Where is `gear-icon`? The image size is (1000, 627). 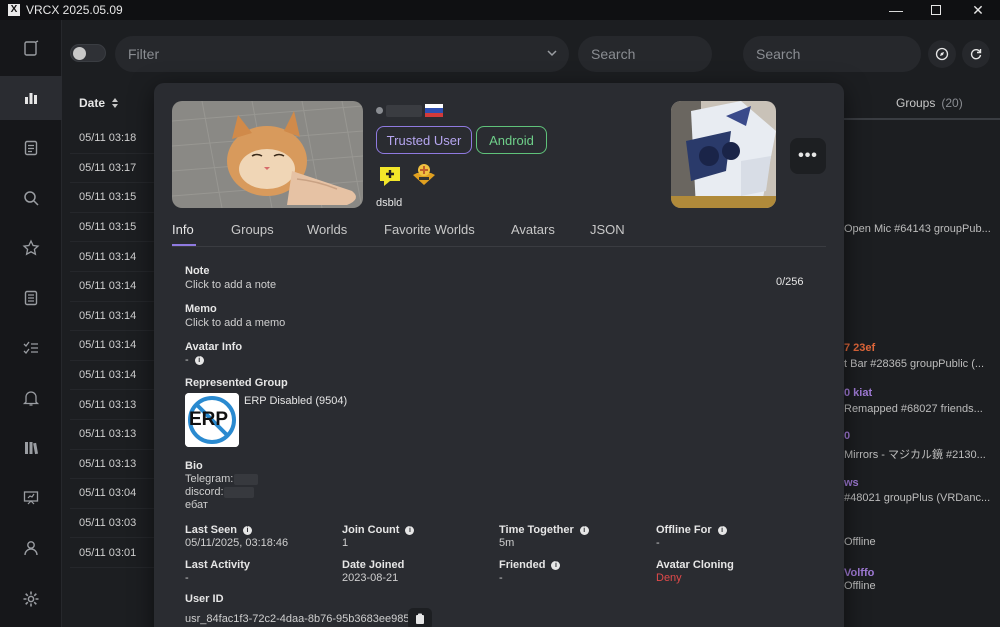 gear-icon is located at coordinates (31, 599).